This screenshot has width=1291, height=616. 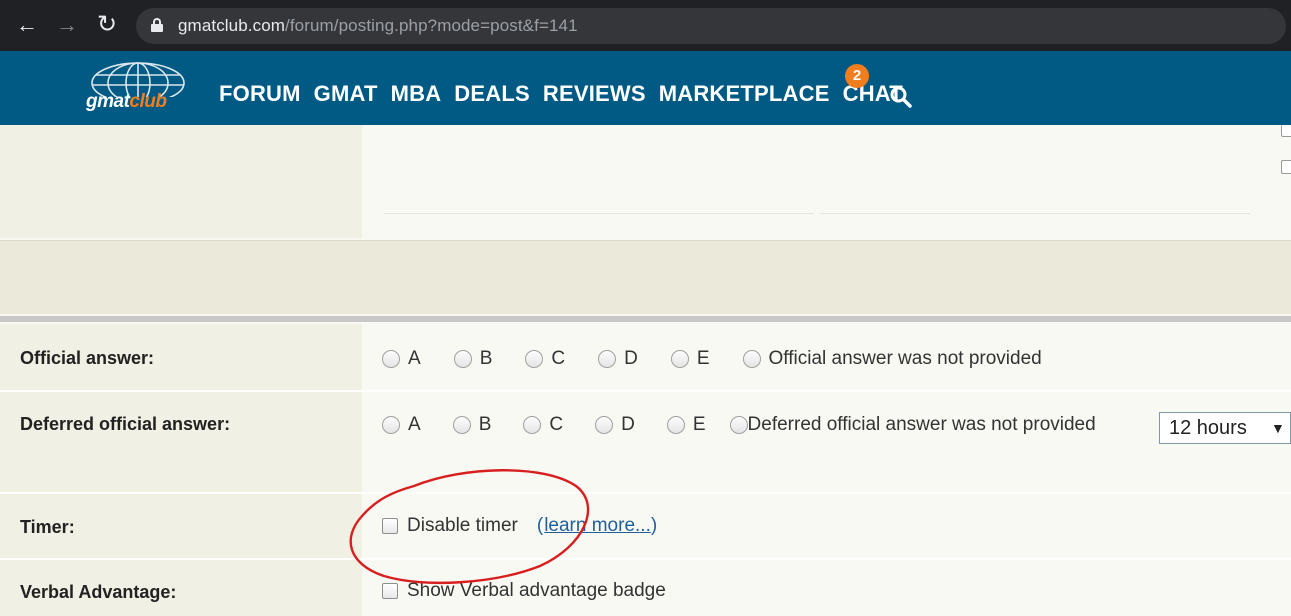 I want to click on disable-timer-checkbox, so click(x=390, y=526).